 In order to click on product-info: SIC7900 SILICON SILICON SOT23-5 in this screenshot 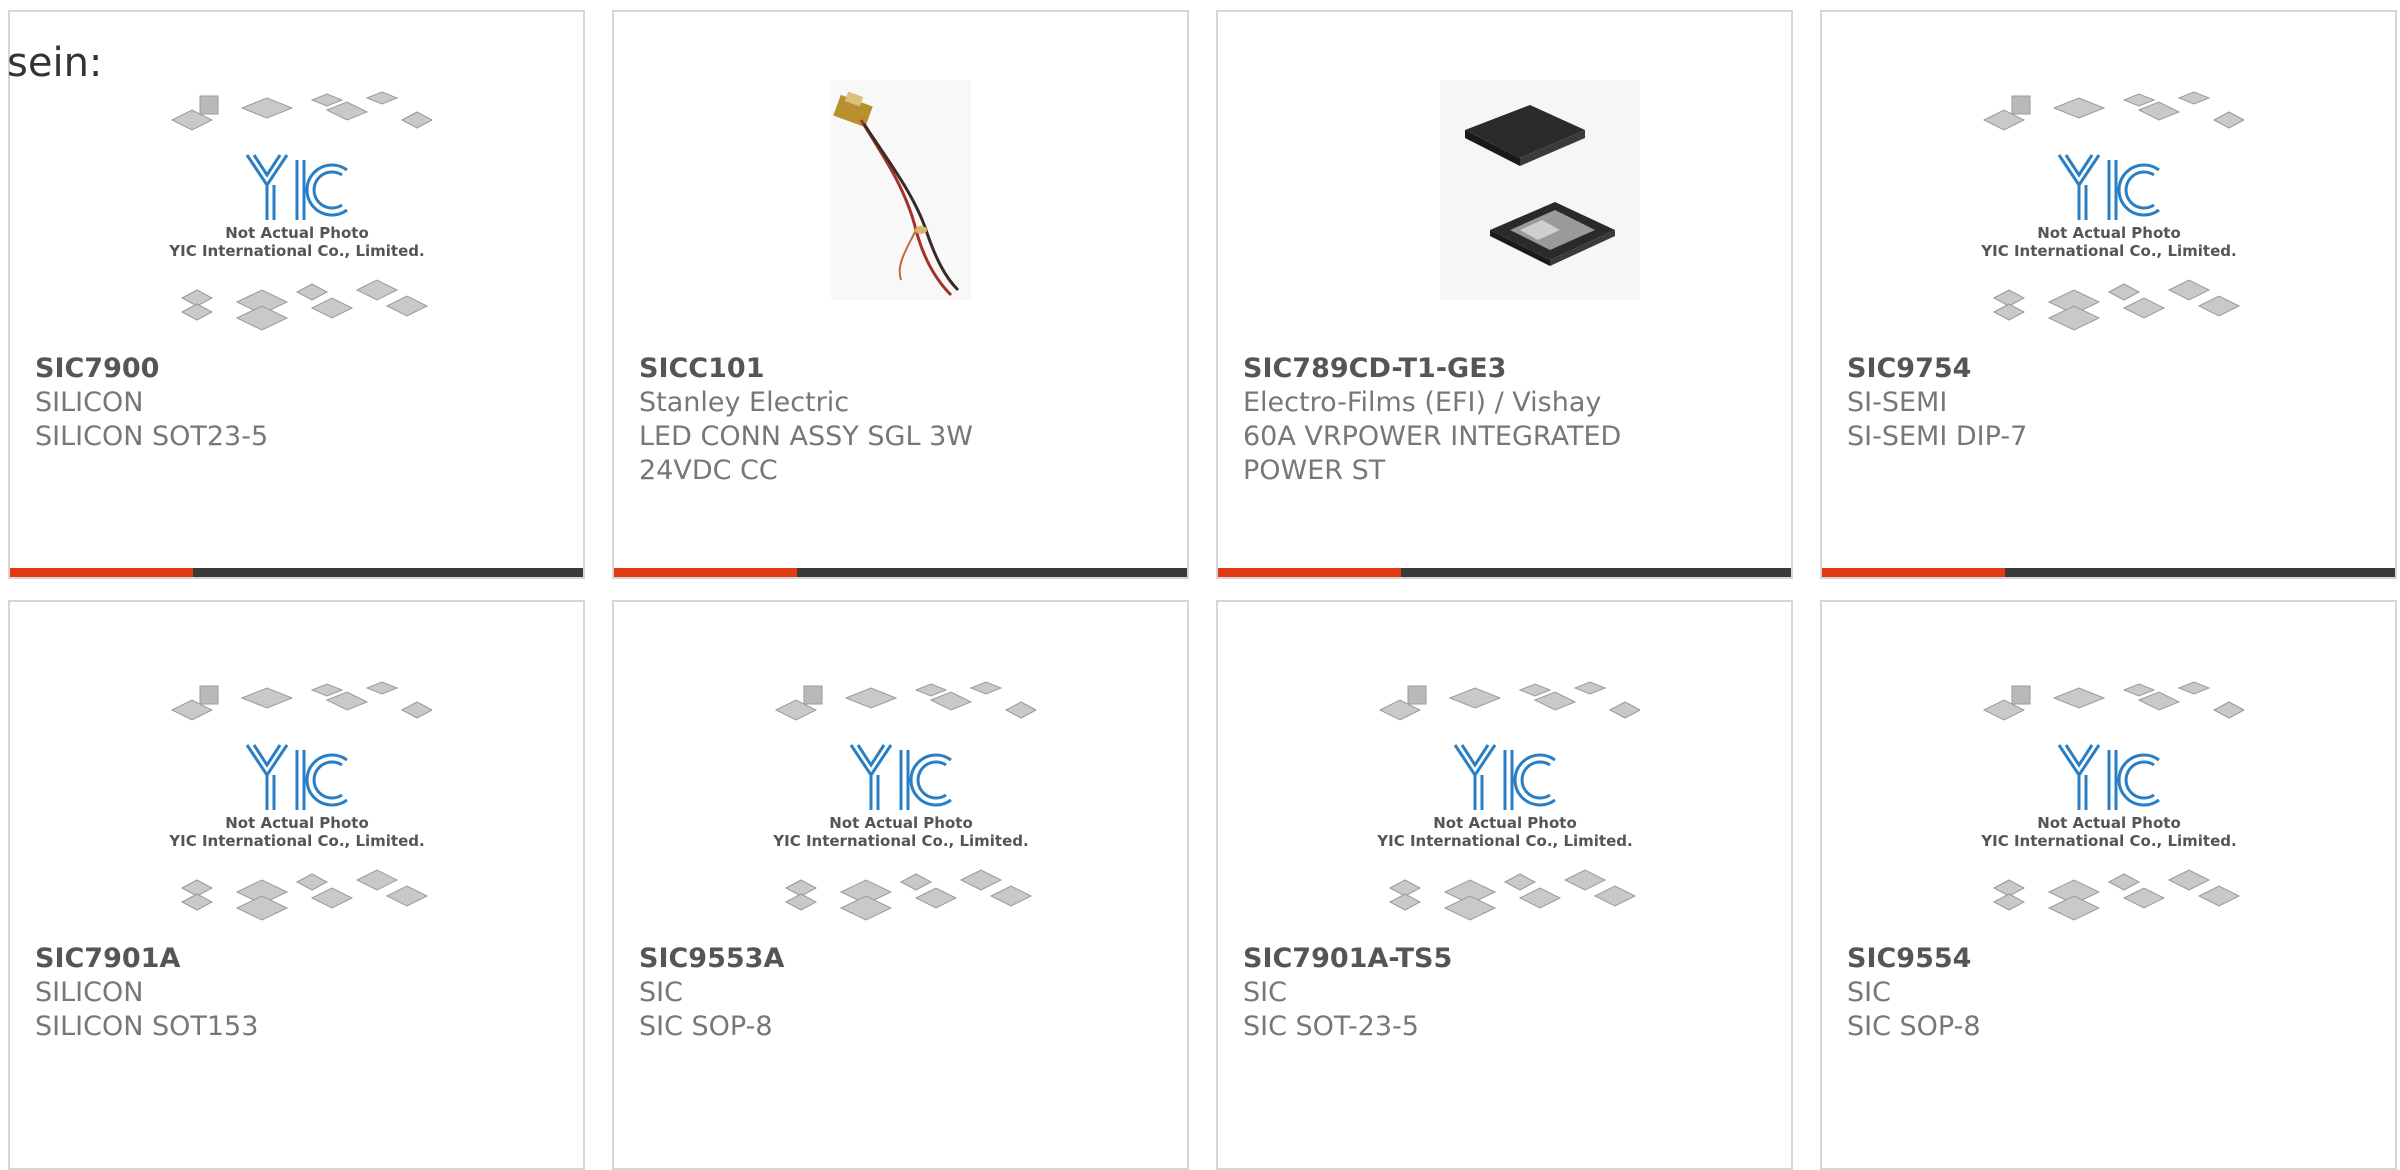, I will do `click(299, 403)`.